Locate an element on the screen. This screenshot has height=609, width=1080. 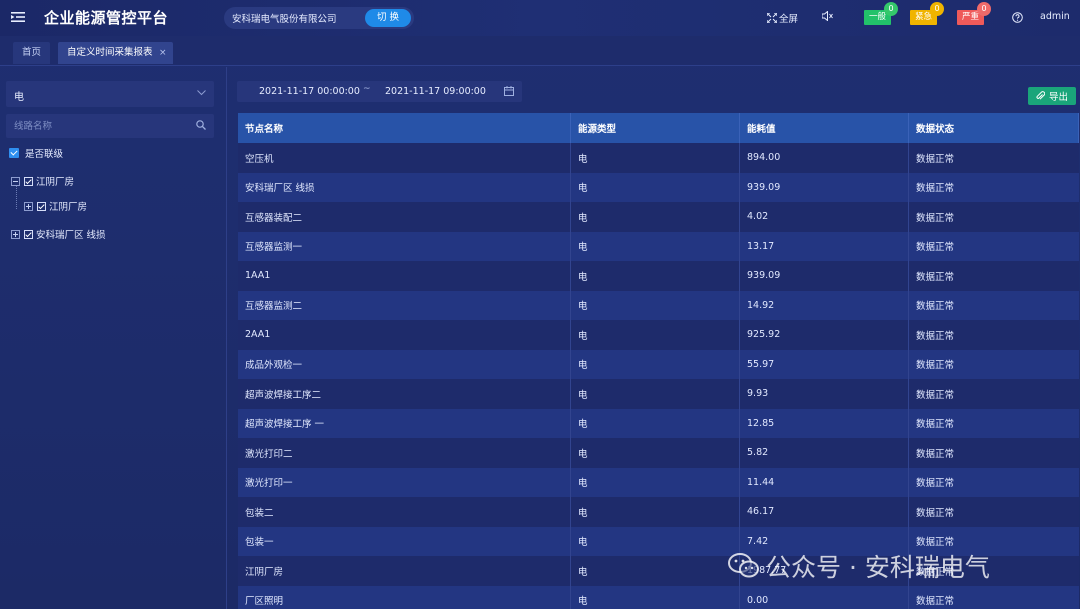
alarm-urgent-badge: 紧急 0 is located at coordinates (927, 13).